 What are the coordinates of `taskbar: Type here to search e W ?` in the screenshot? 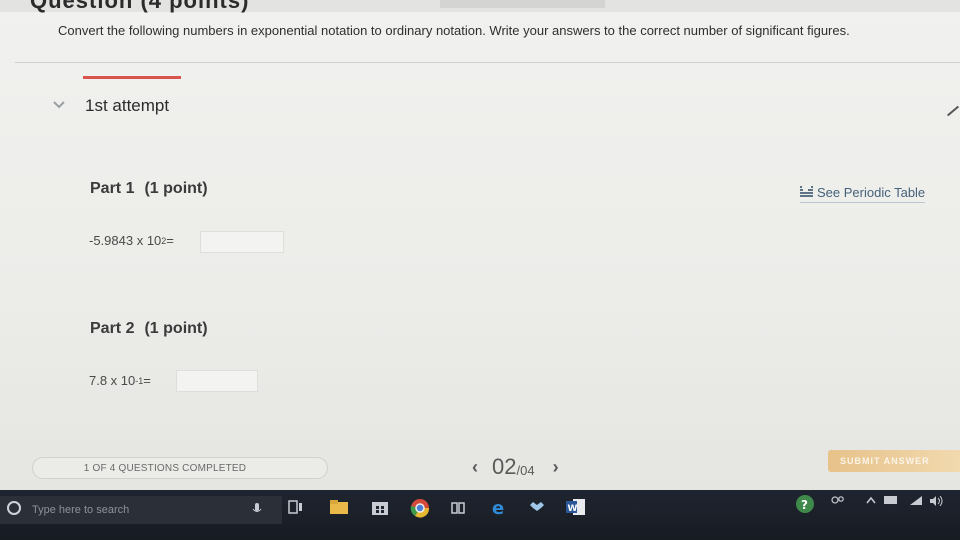 It's located at (480, 515).